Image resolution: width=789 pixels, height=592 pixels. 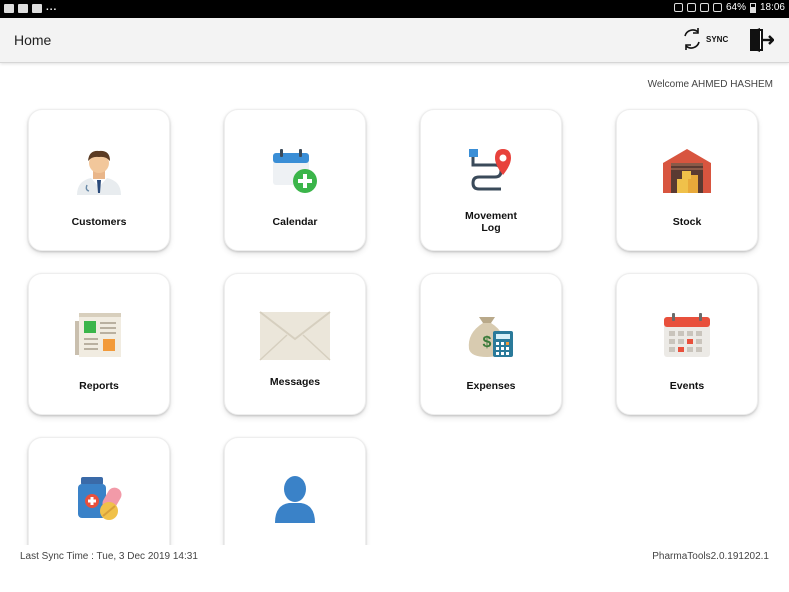 I want to click on tile-label: My, so click(x=295, y=544).